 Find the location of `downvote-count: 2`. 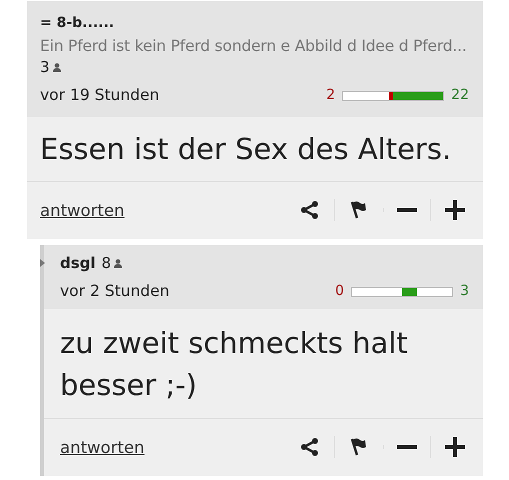

downvote-count: 2 is located at coordinates (331, 95).